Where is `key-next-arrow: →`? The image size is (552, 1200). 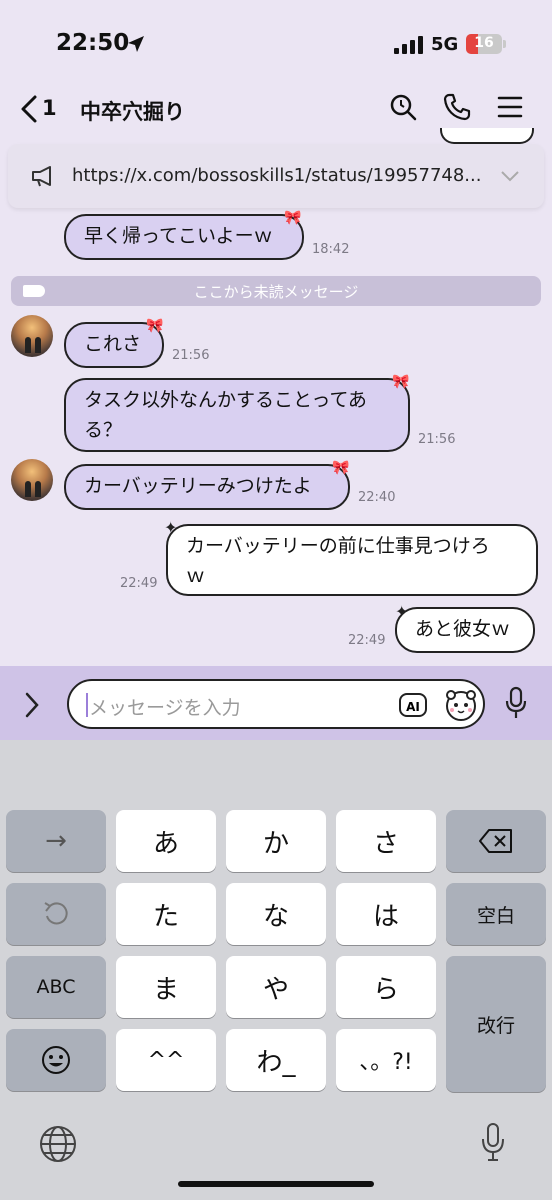 key-next-arrow: → is located at coordinates (56, 841).